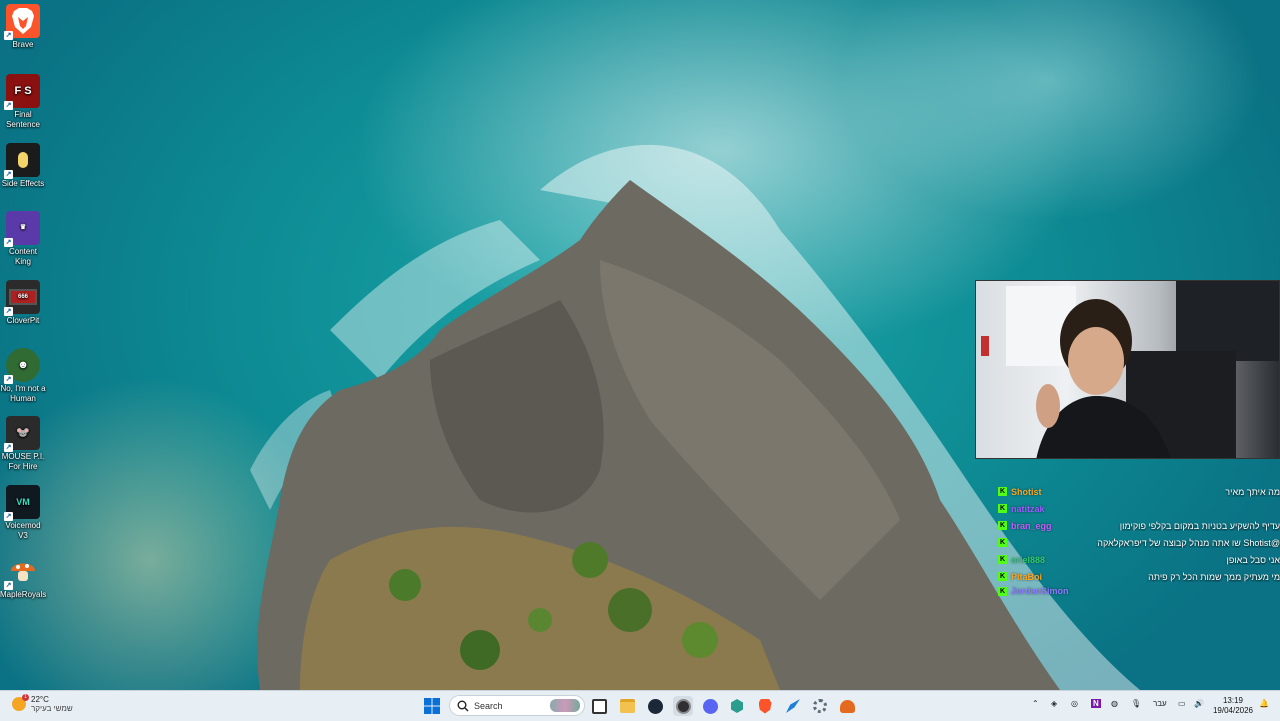 This screenshot has height=721, width=1280. I want to click on desktop-icon-final-sentence: F S↗ Final Sentence, so click(23, 100).